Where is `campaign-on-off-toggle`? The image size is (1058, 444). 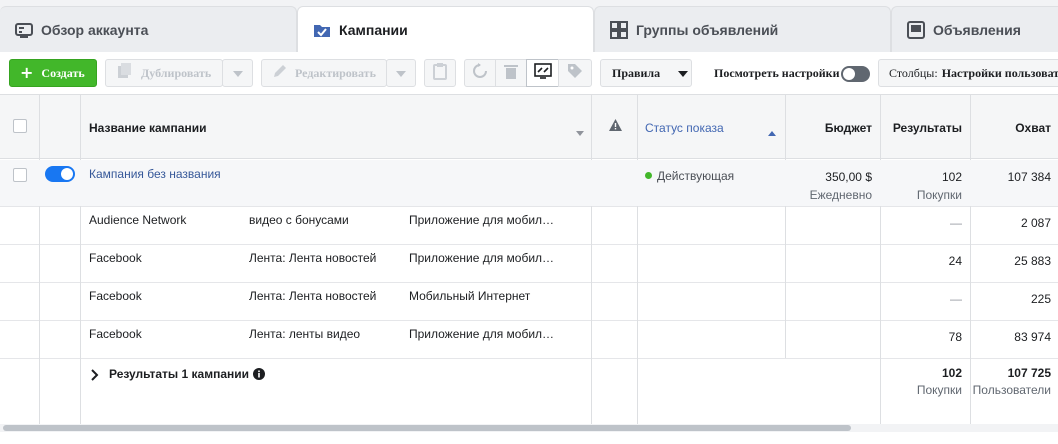 campaign-on-off-toggle is located at coordinates (60, 174).